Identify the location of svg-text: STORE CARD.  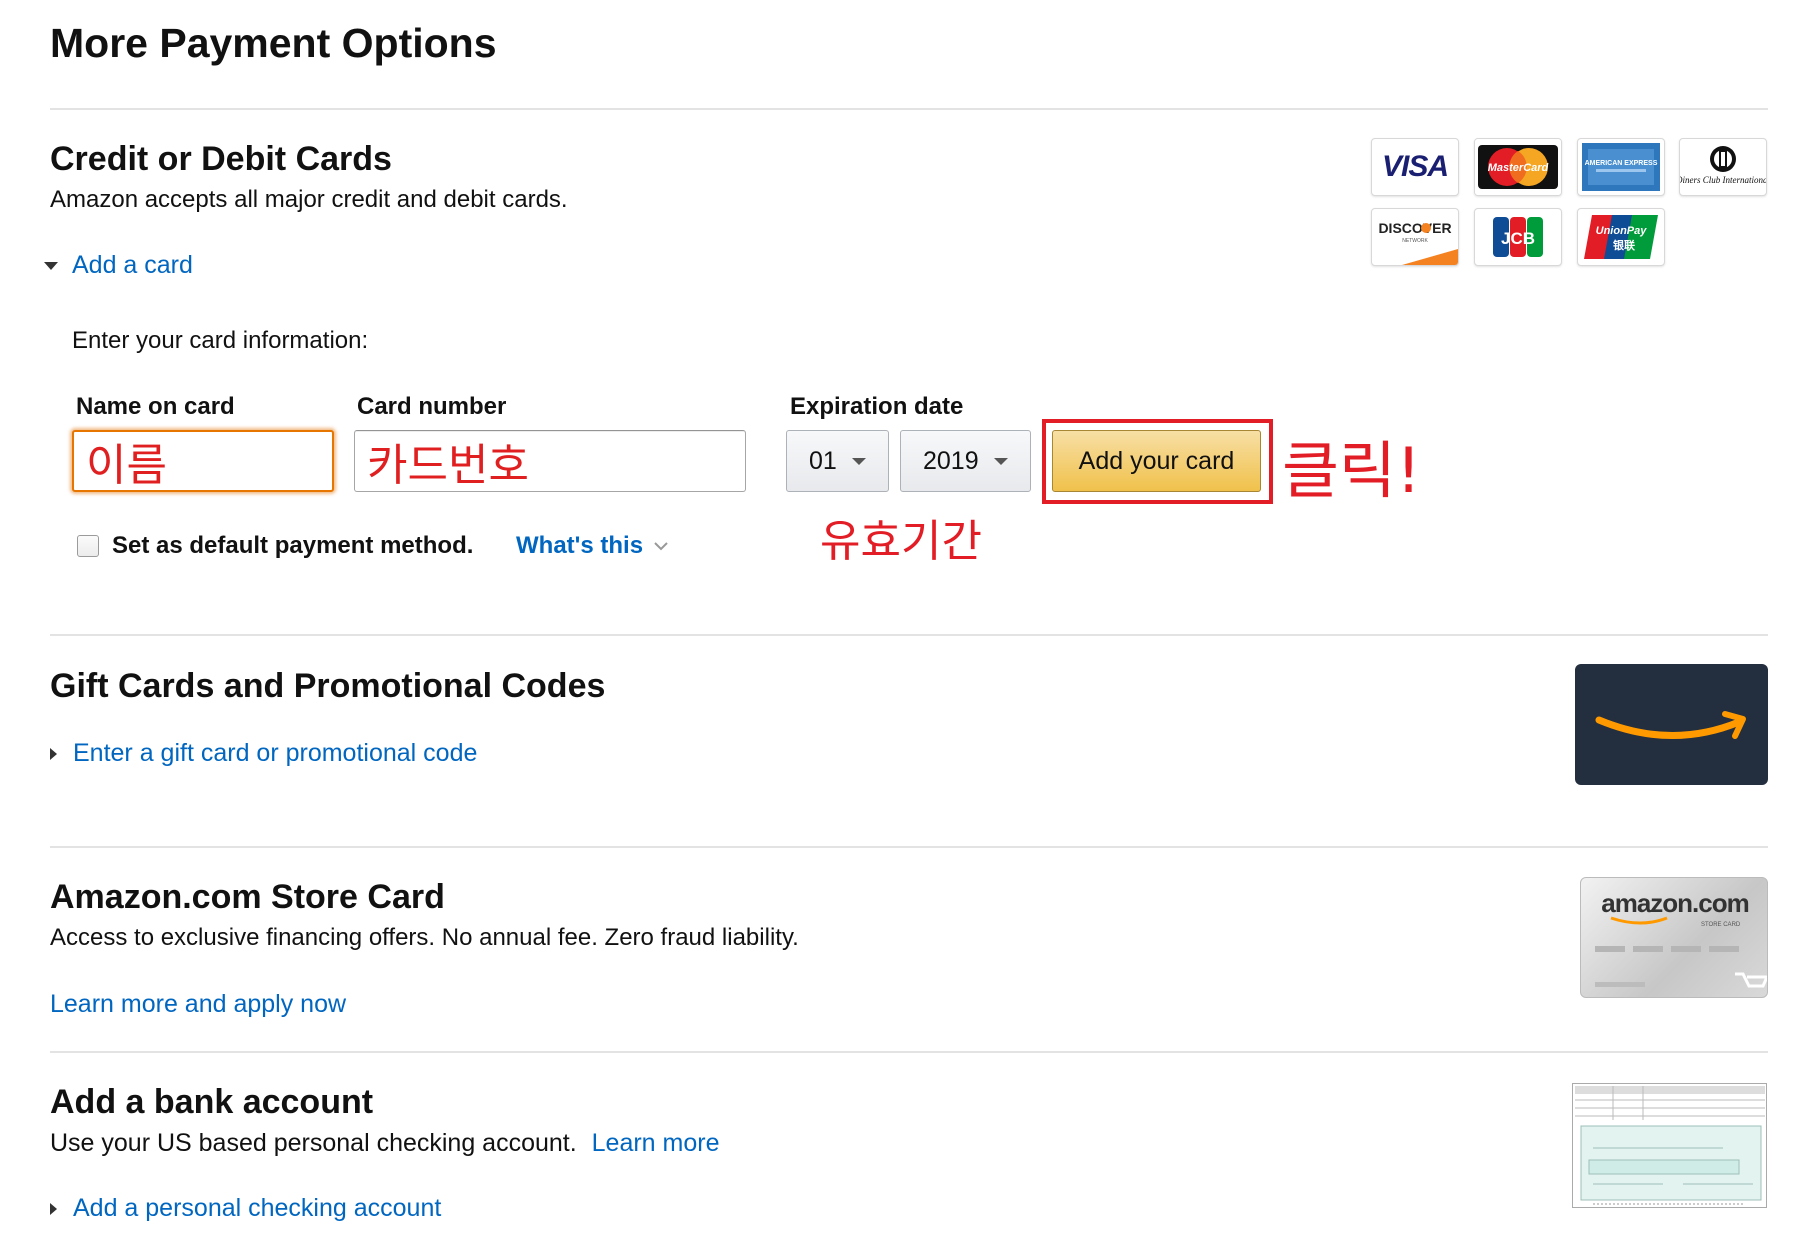
(1721, 925).